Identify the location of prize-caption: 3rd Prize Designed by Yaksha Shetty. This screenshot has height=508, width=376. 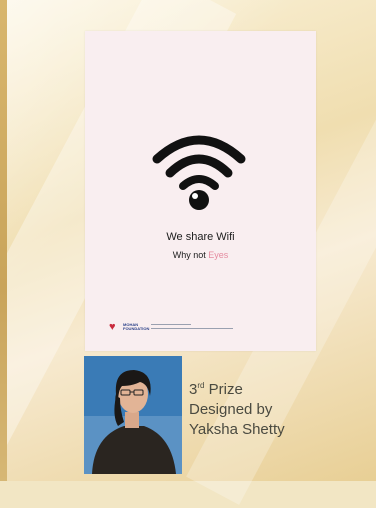
(237, 408).